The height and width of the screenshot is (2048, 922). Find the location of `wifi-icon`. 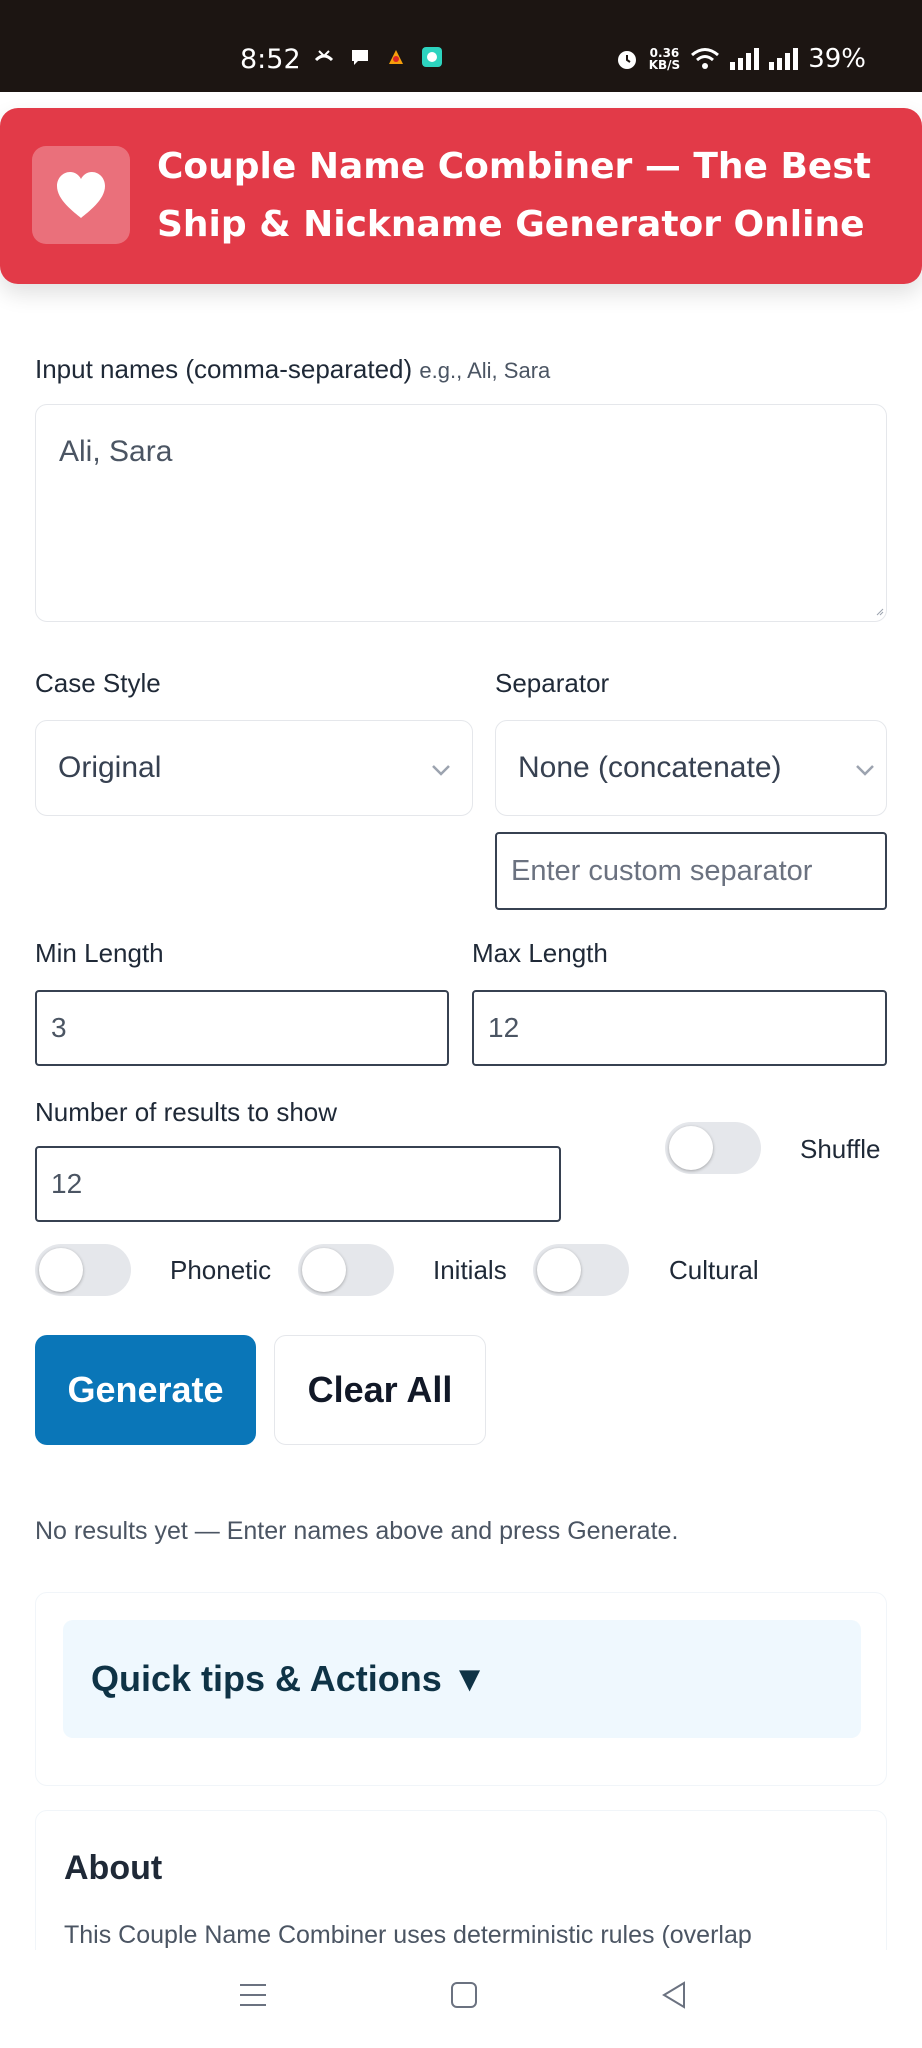

wifi-icon is located at coordinates (705, 58).